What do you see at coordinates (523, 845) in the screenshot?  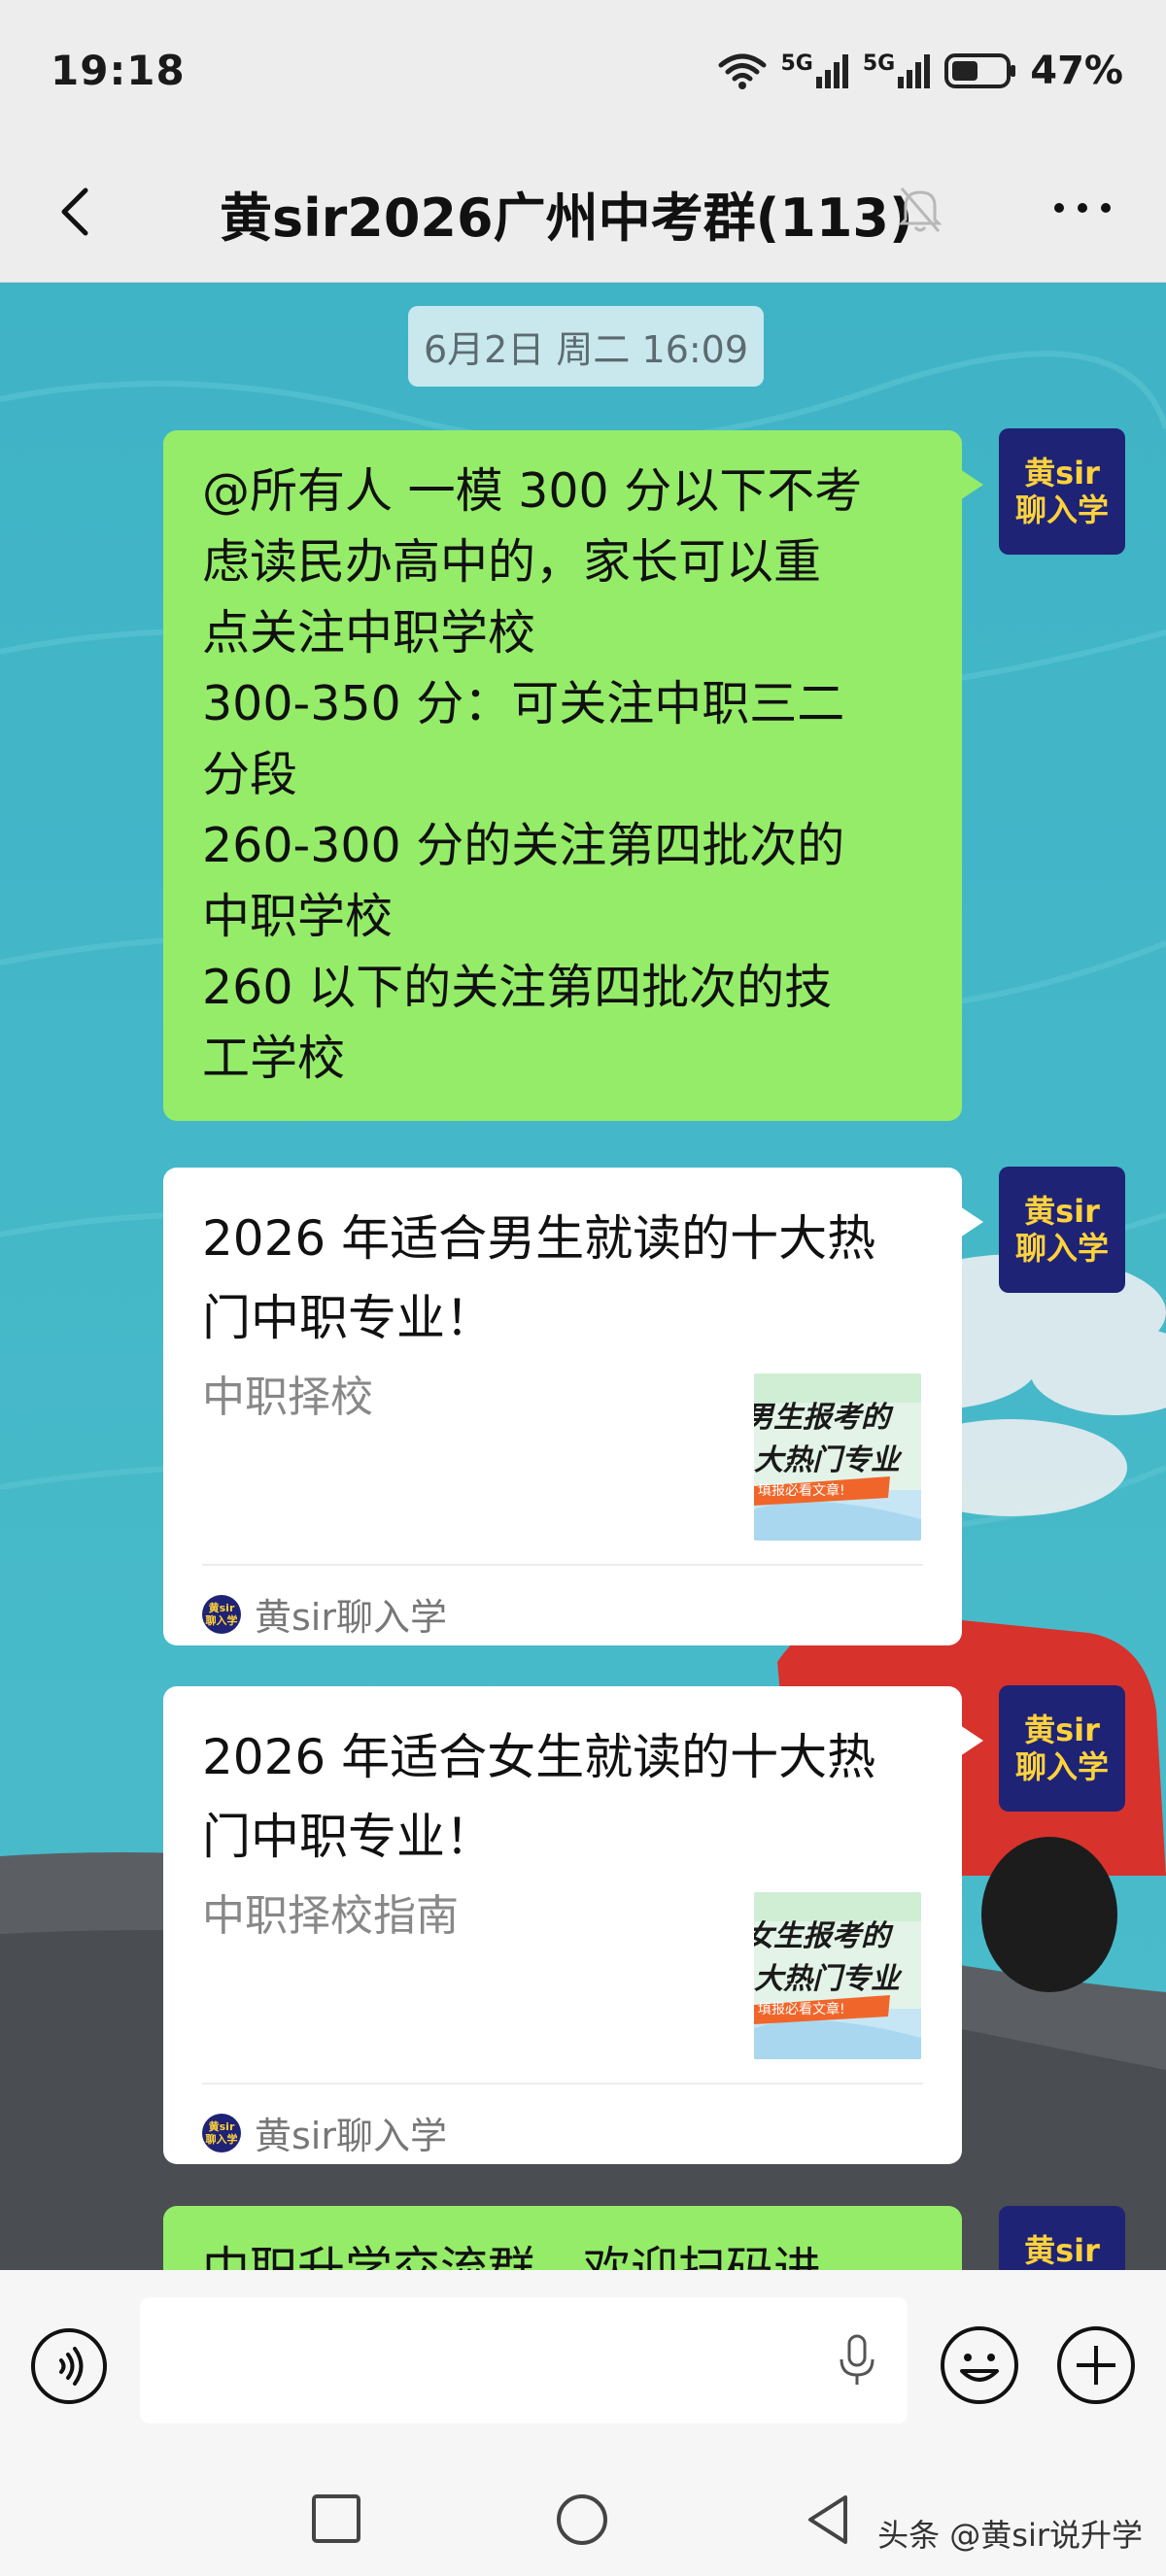 I see `message-line: 260-300 分的关注第四批次的` at bounding box center [523, 845].